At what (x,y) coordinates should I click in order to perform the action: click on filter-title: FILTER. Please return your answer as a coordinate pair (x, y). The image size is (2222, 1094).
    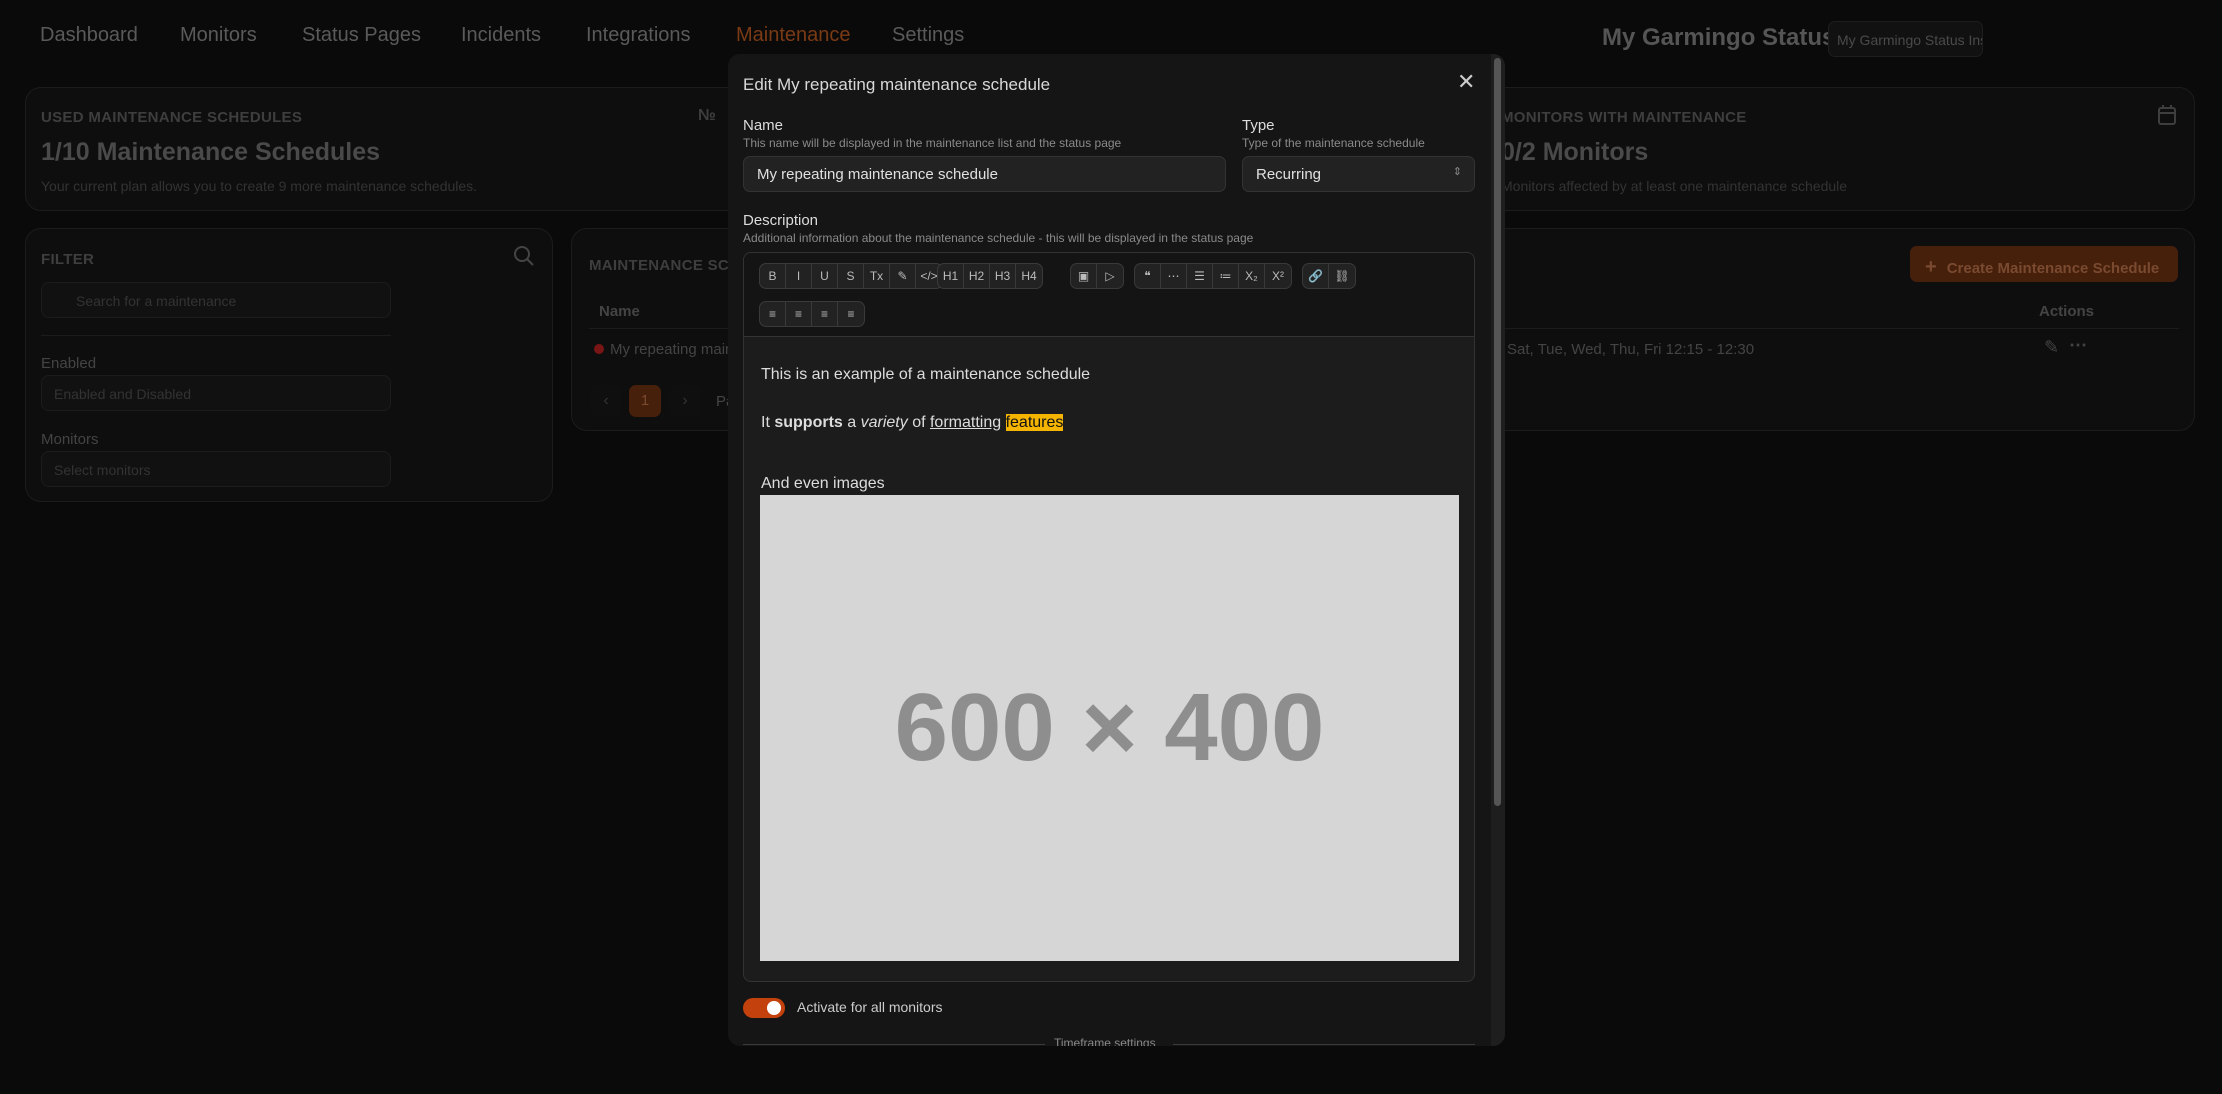
    Looking at the image, I should click on (68, 259).